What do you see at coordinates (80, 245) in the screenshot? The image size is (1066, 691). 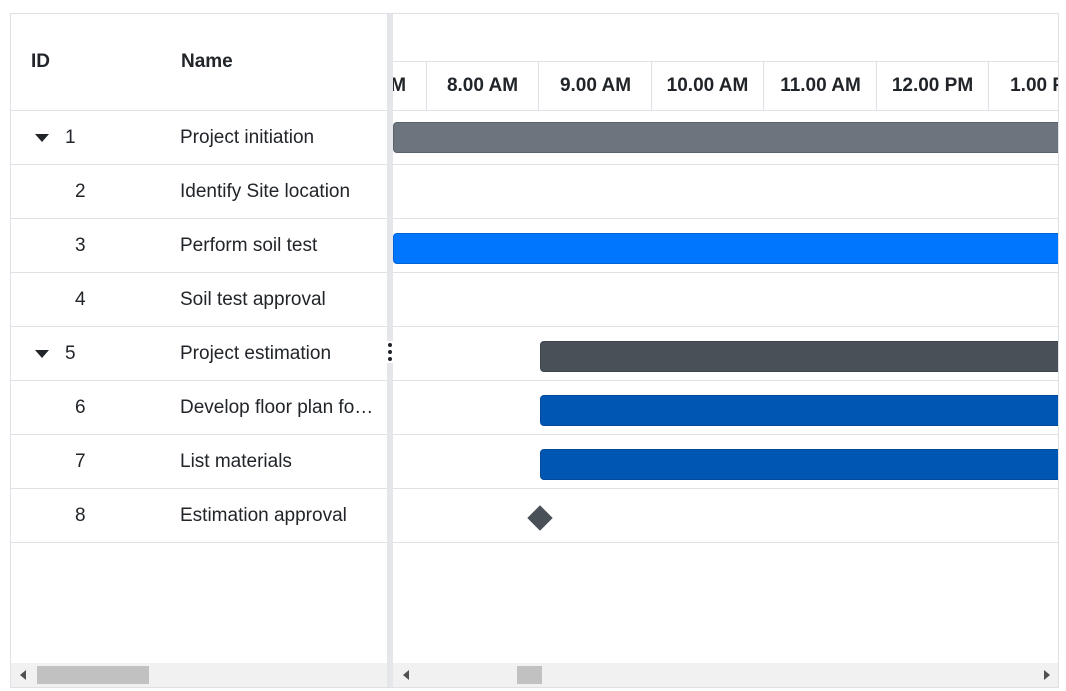 I see `cell-id: 3` at bounding box center [80, 245].